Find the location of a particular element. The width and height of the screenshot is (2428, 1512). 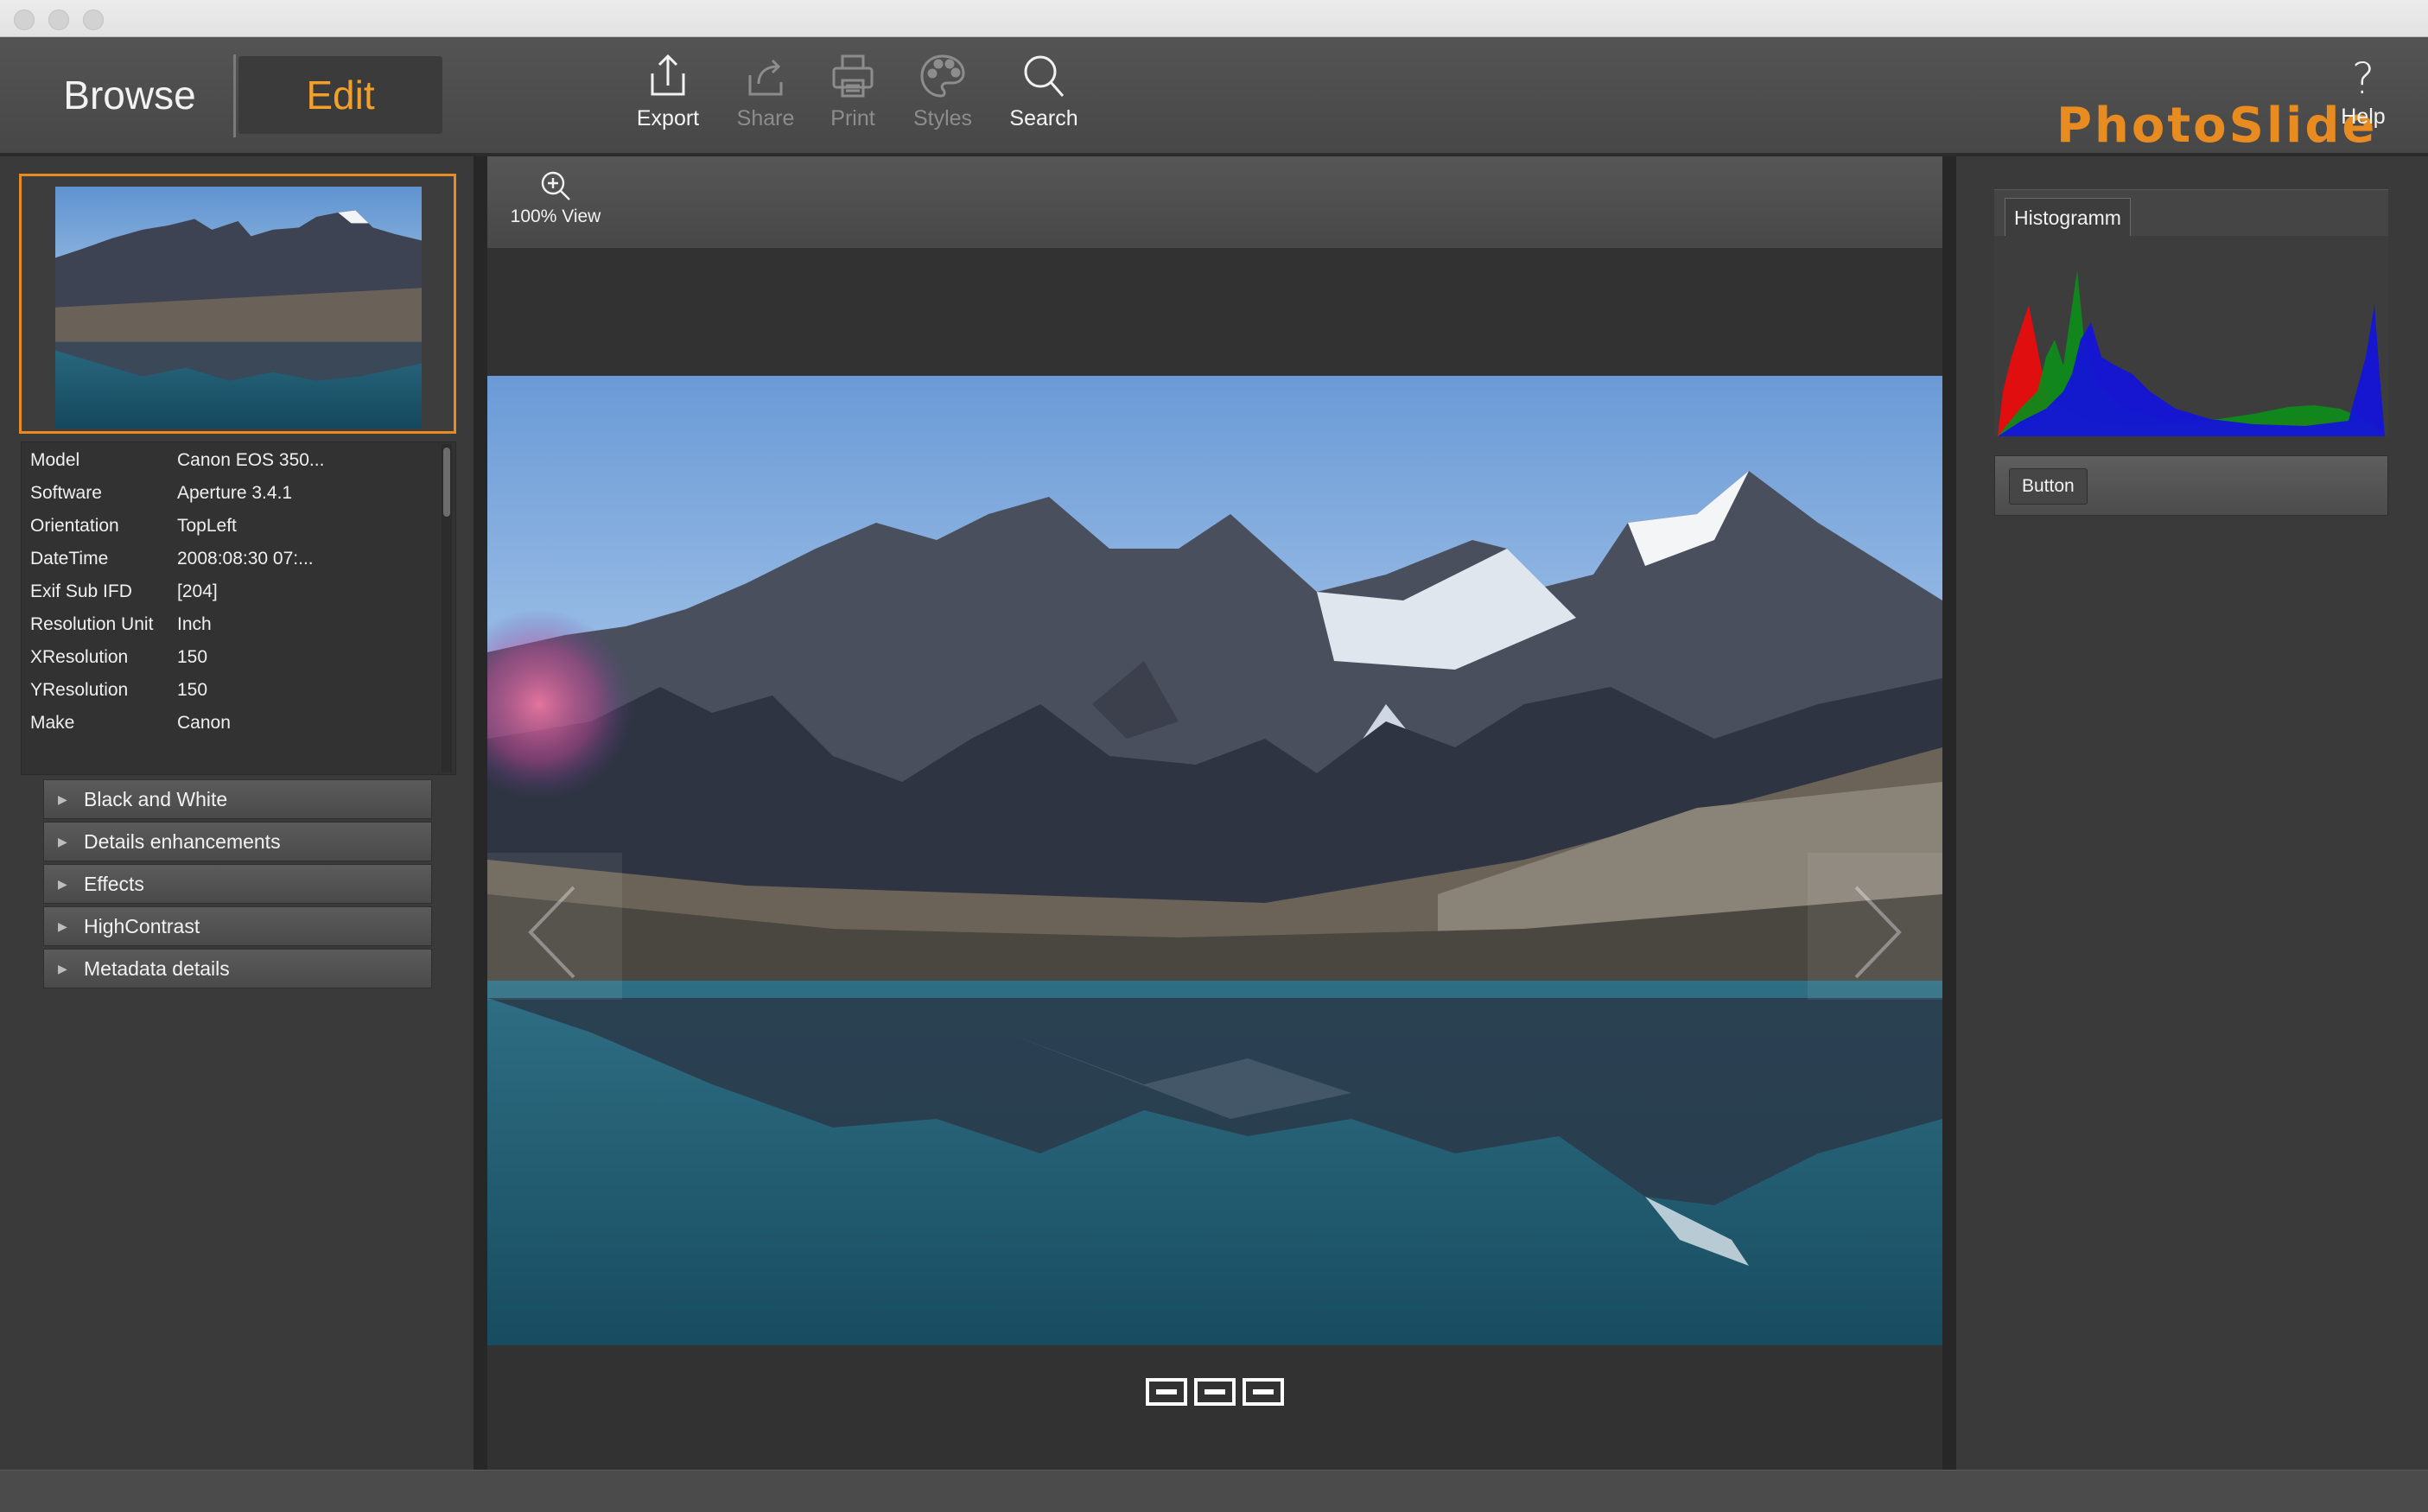

chevron-left-icon is located at coordinates (551, 932).